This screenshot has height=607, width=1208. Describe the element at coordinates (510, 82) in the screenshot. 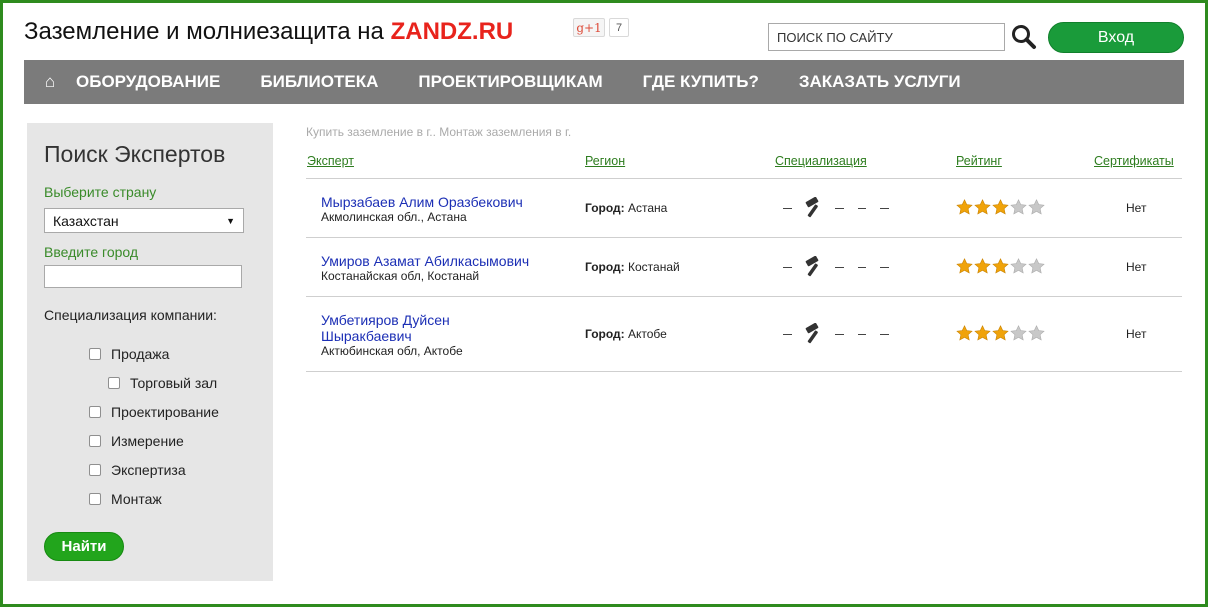

I see `nav-item-designers: ПРОЕКТИРОВЩИКАМ` at that location.